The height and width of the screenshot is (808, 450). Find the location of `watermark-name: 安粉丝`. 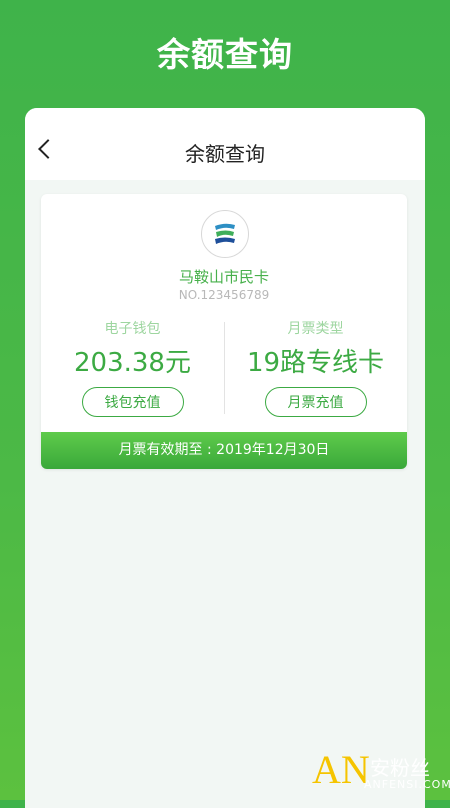

watermark-name: 安粉丝 is located at coordinates (400, 768).